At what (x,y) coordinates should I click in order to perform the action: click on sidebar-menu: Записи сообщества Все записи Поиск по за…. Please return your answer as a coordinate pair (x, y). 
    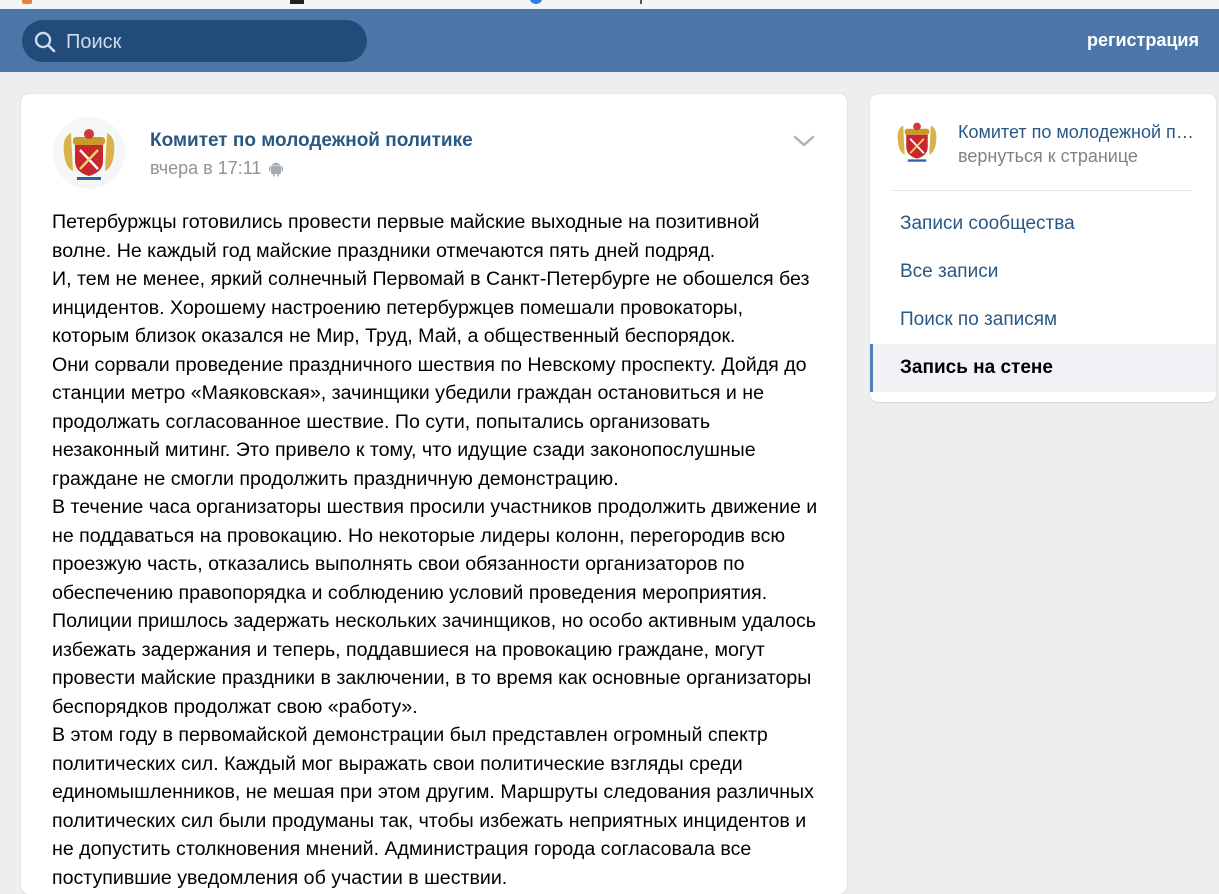
    Looking at the image, I should click on (1043, 296).